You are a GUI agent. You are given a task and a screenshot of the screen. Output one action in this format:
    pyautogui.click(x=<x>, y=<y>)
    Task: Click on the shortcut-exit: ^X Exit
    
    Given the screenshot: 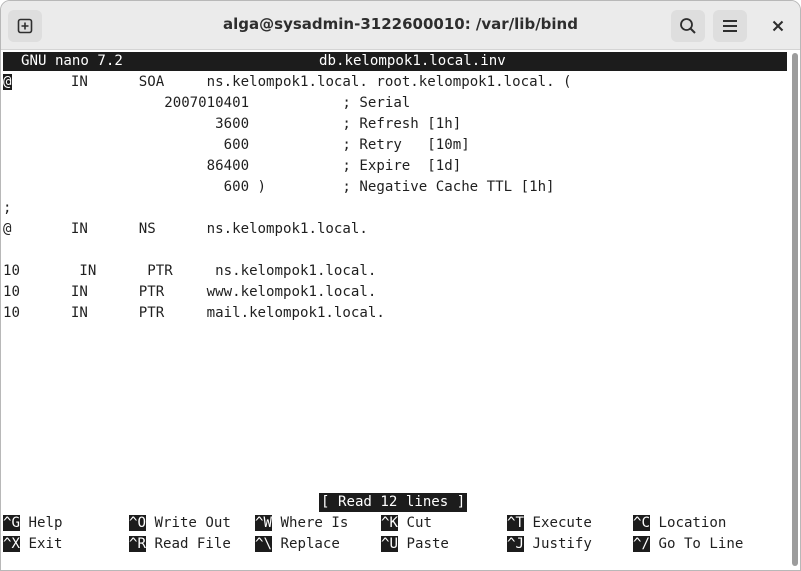 What is the action you would take?
    pyautogui.click(x=32, y=544)
    